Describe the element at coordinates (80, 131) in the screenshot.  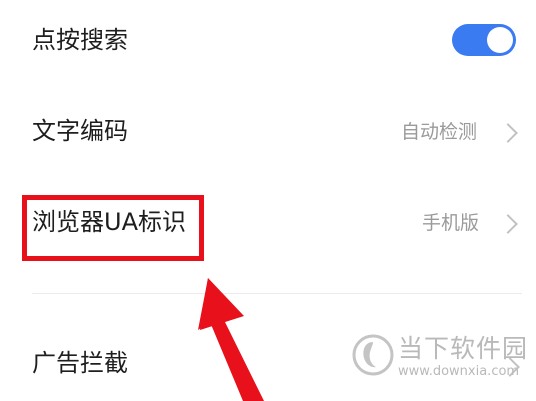
I see `text-encoding-label: 文字编码` at that location.